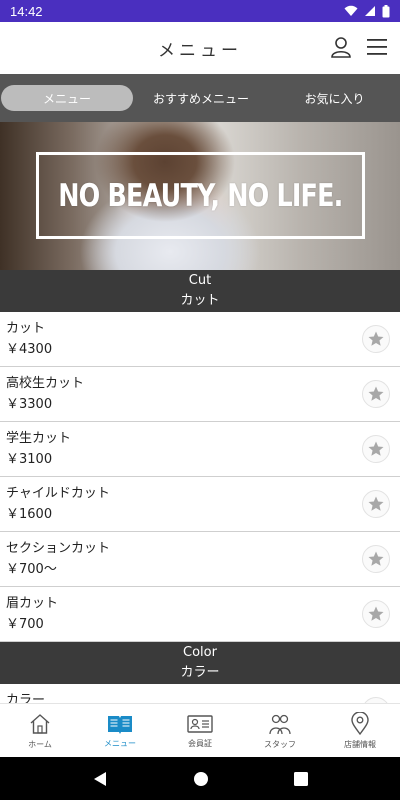 The height and width of the screenshot is (800, 400). Describe the element at coordinates (200, 504) in the screenshot. I see `list-item: チャイルドカット ￥1600` at that location.